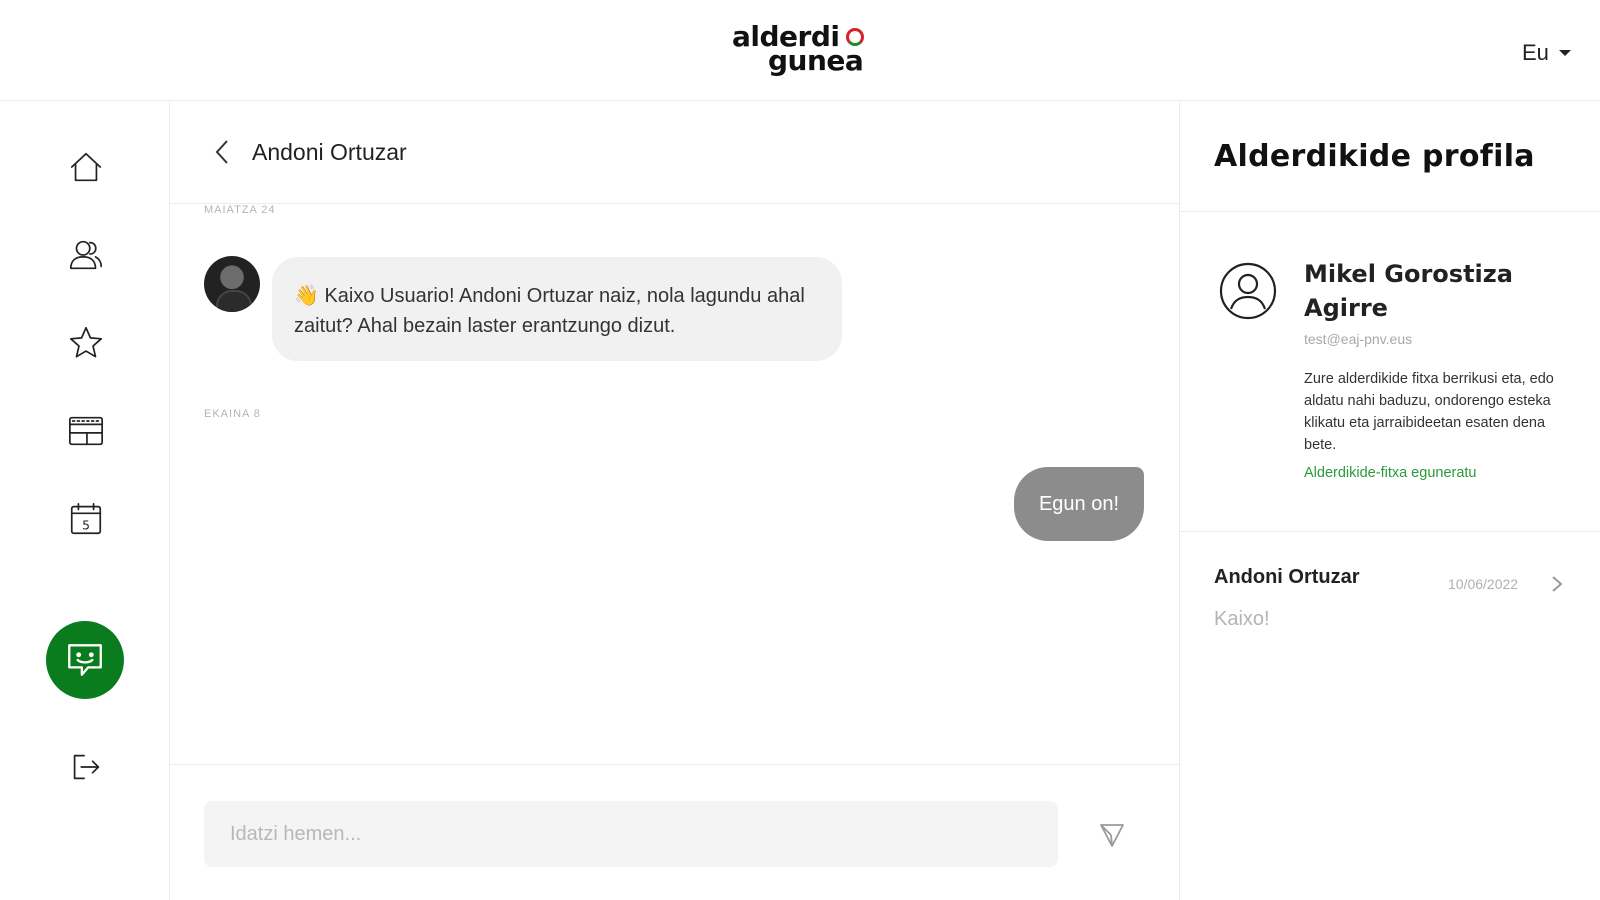 Image resolution: width=1600 pixels, height=900 pixels. What do you see at coordinates (1287, 577) in the screenshot?
I see `conversation-name: Andoni Ortuzar` at bounding box center [1287, 577].